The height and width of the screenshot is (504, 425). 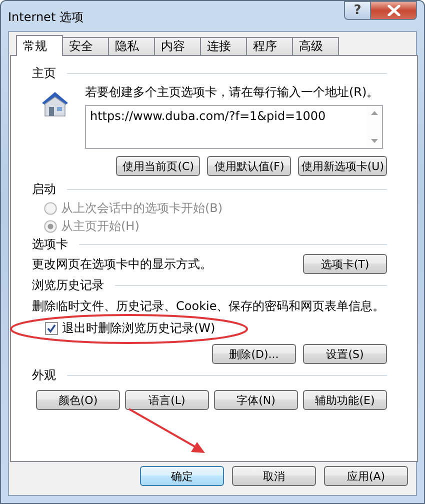 What do you see at coordinates (269, 46) in the screenshot?
I see `tab: 程序` at bounding box center [269, 46].